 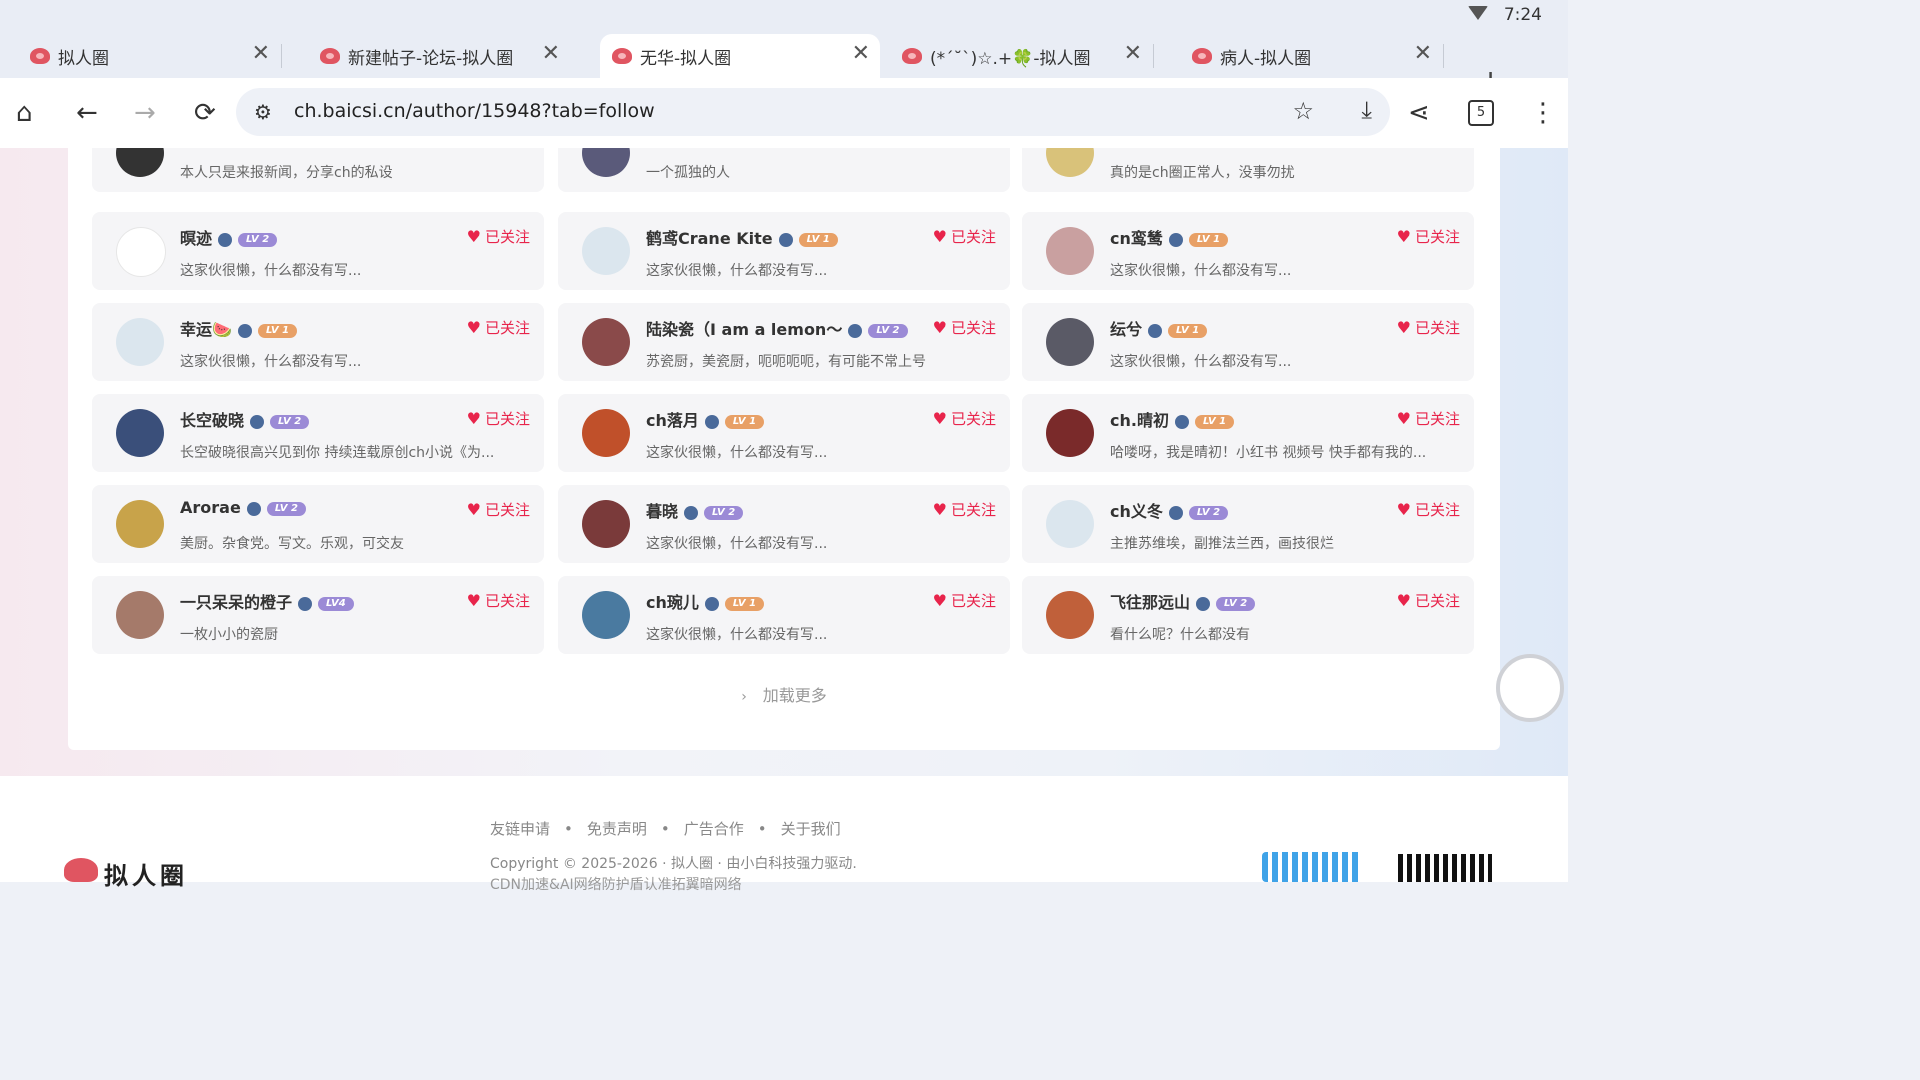 I want to click on tab-3-active: 无华-拟人圈 ✕, so click(x=740, y=56).